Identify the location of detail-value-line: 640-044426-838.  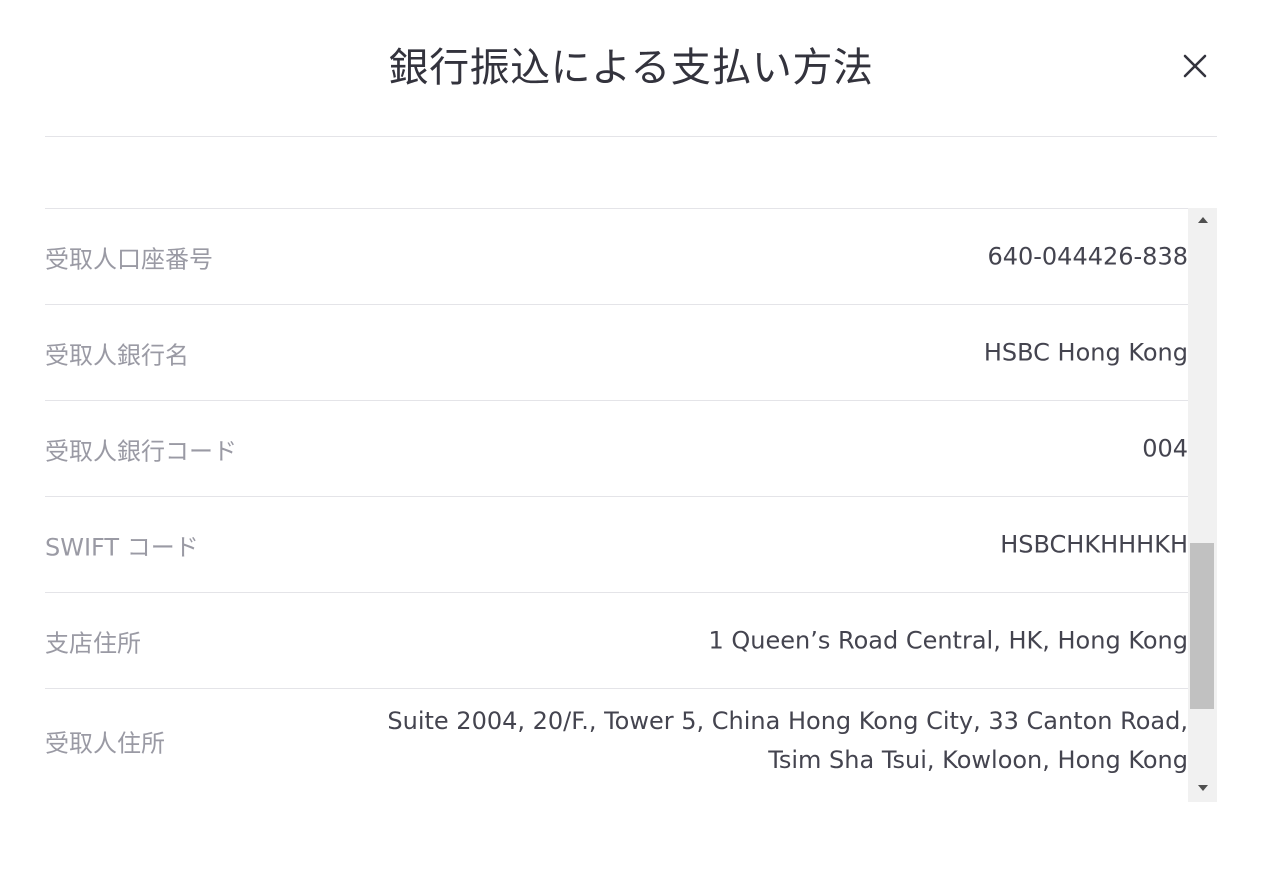
(1087, 256).